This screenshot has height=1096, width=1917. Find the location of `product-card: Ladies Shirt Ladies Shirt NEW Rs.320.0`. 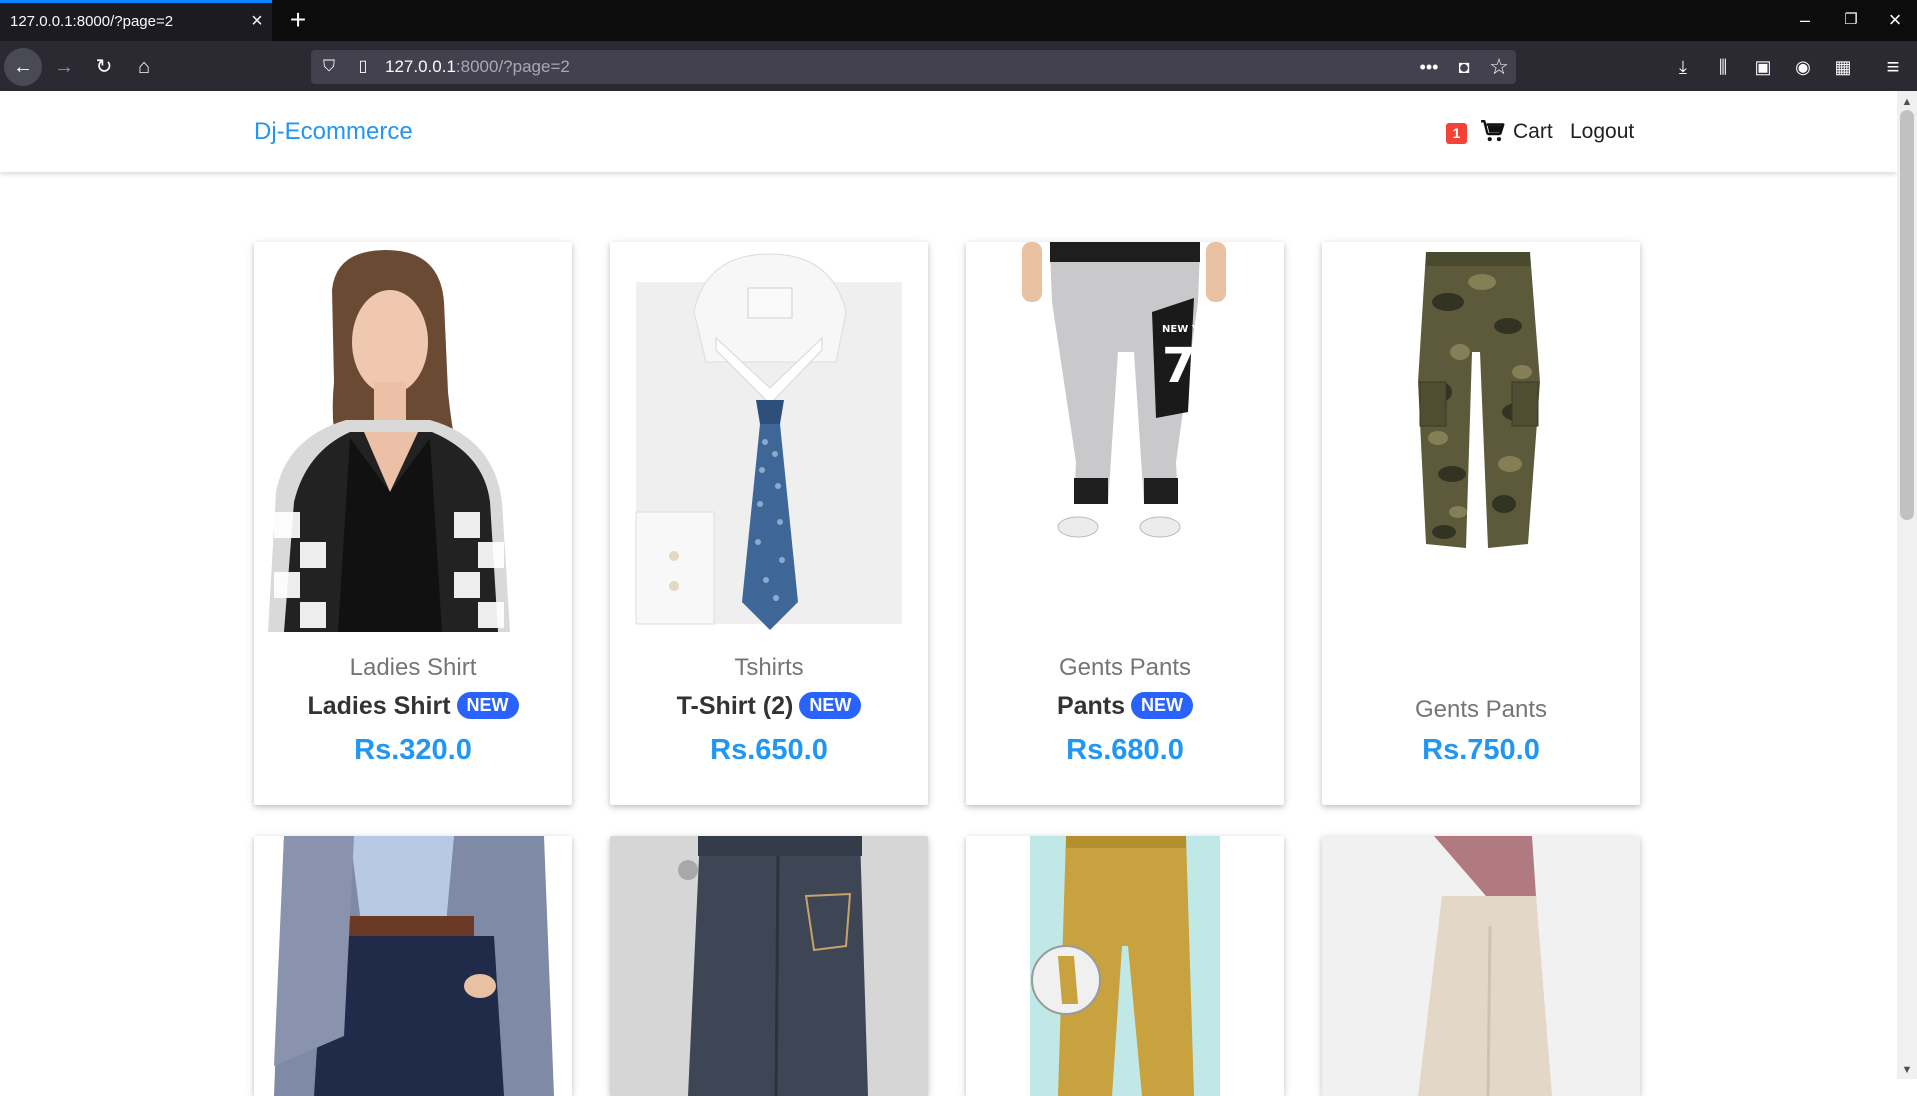

product-card: Ladies Shirt Ladies Shirt NEW Rs.320.0 is located at coordinates (413, 523).